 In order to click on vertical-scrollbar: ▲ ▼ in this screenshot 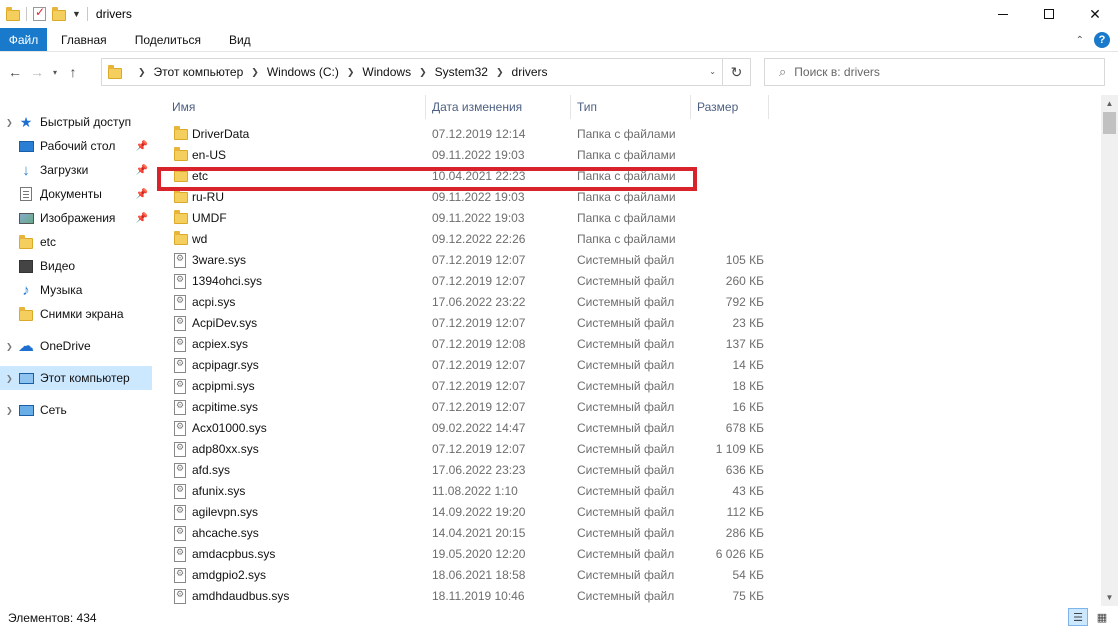, I will do `click(1109, 350)`.